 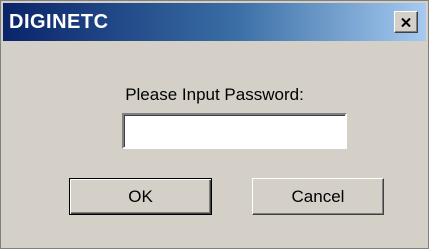 What do you see at coordinates (140, 196) in the screenshot?
I see `ok-button: OK` at bounding box center [140, 196].